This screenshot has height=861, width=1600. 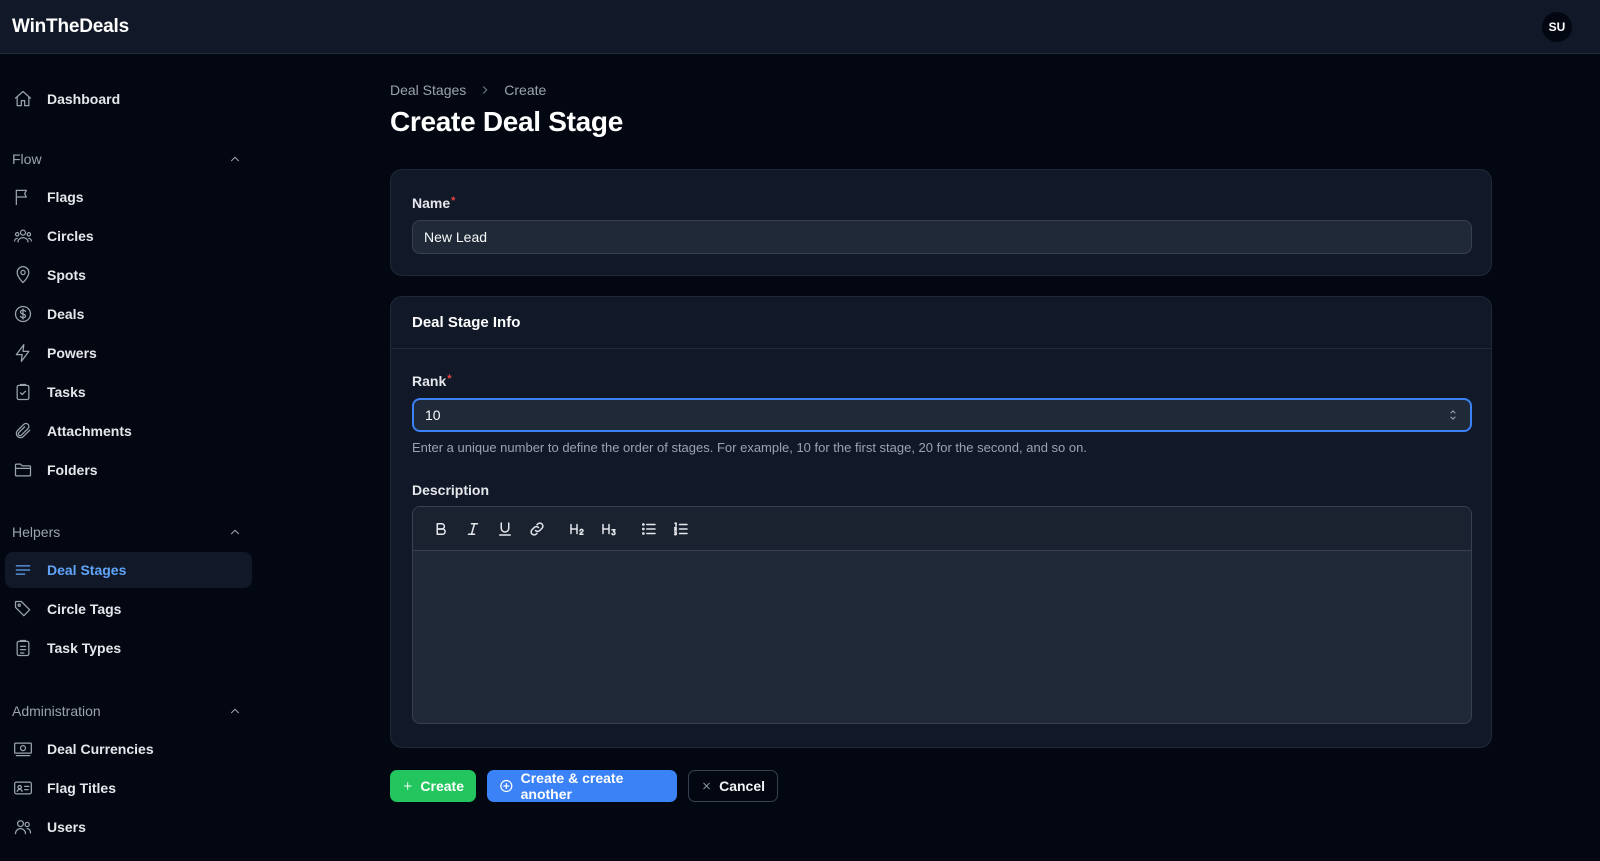 I want to click on heading-2-icon, so click(x=577, y=529).